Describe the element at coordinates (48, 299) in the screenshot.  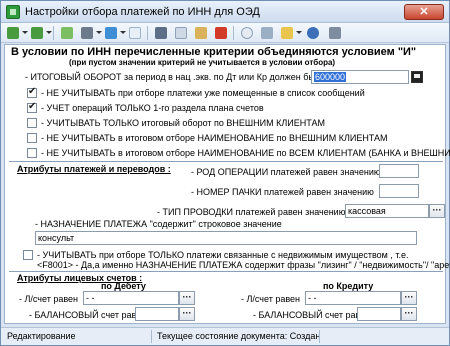
I see `debit-account-label: - Л/счет равен` at that location.